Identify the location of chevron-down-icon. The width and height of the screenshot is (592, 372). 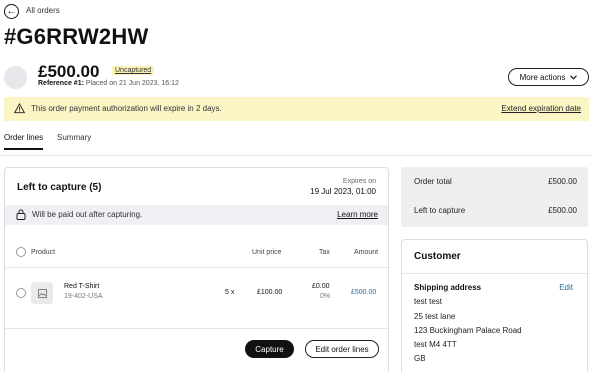
(574, 77).